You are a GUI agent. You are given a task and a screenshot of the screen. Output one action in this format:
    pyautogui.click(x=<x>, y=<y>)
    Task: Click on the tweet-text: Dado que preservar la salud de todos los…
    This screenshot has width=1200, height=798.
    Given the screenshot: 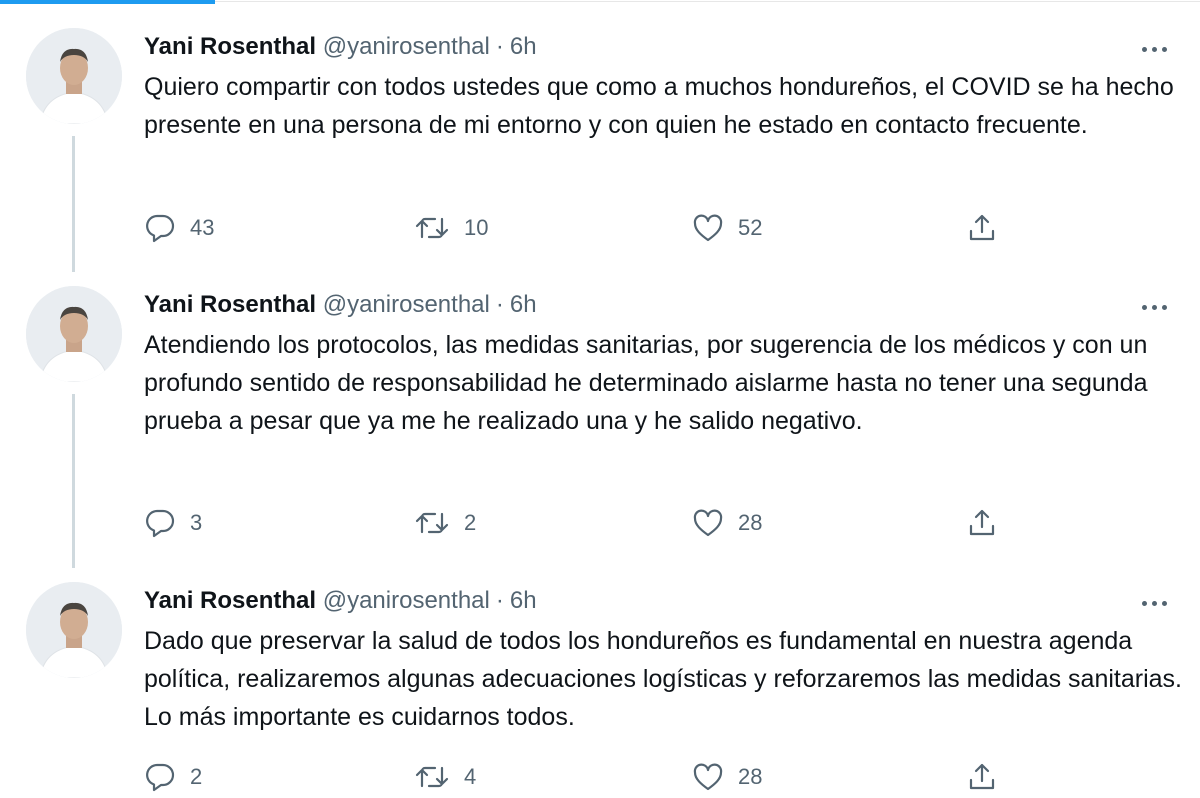 What is the action you would take?
    pyautogui.click(x=663, y=679)
    